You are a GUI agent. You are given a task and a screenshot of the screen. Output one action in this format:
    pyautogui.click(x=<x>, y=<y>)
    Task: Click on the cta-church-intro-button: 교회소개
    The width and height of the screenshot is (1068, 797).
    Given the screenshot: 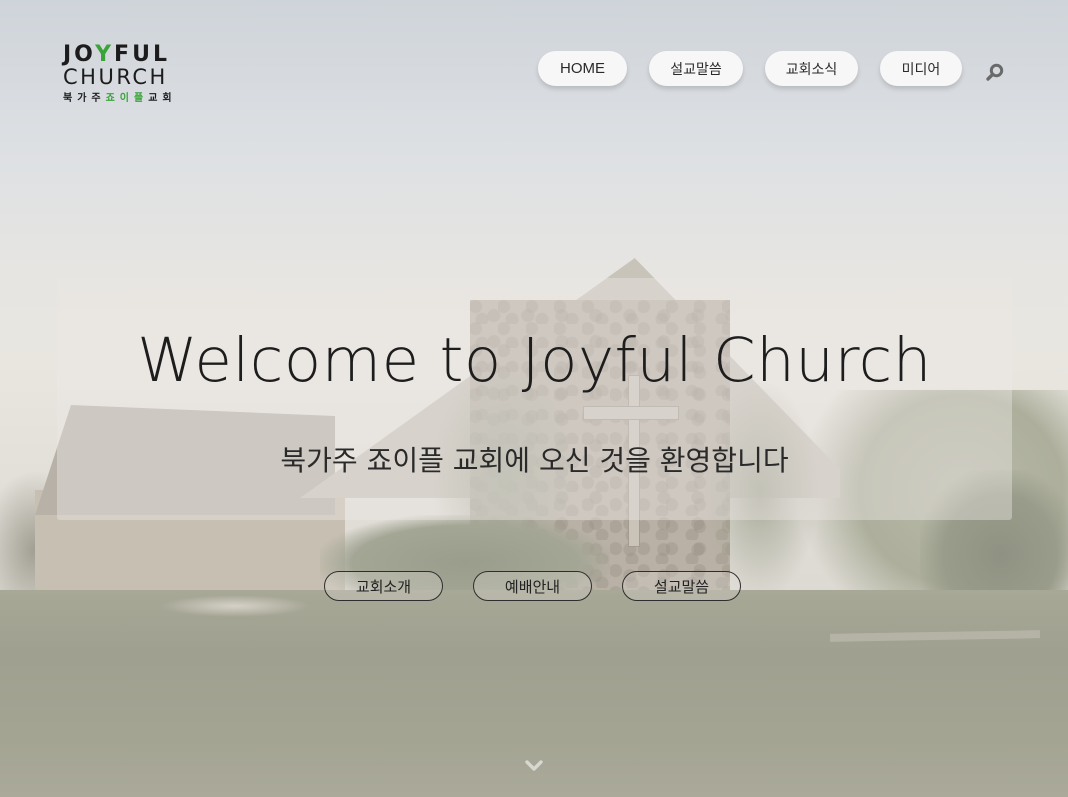 What is the action you would take?
    pyautogui.click(x=383, y=586)
    